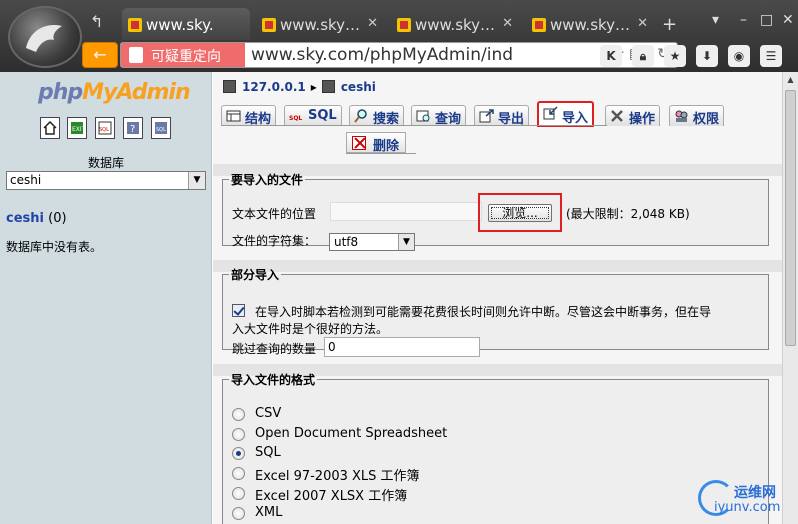 This screenshot has height=524, width=798. What do you see at coordinates (483, 312) in the screenshot?
I see `allow-interrupt-label: 在导入时脚本若检测到可能需要花费很长时间则允许中断。尽管这会中断事务，但在导` at bounding box center [483, 312].